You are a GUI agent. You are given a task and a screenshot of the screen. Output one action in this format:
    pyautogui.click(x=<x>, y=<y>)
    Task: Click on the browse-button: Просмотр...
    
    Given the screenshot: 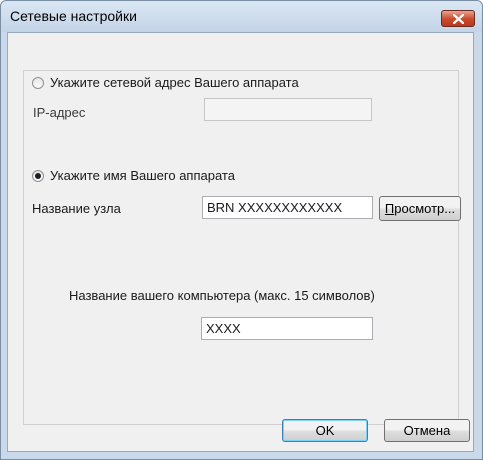 What is the action you would take?
    pyautogui.click(x=420, y=208)
    